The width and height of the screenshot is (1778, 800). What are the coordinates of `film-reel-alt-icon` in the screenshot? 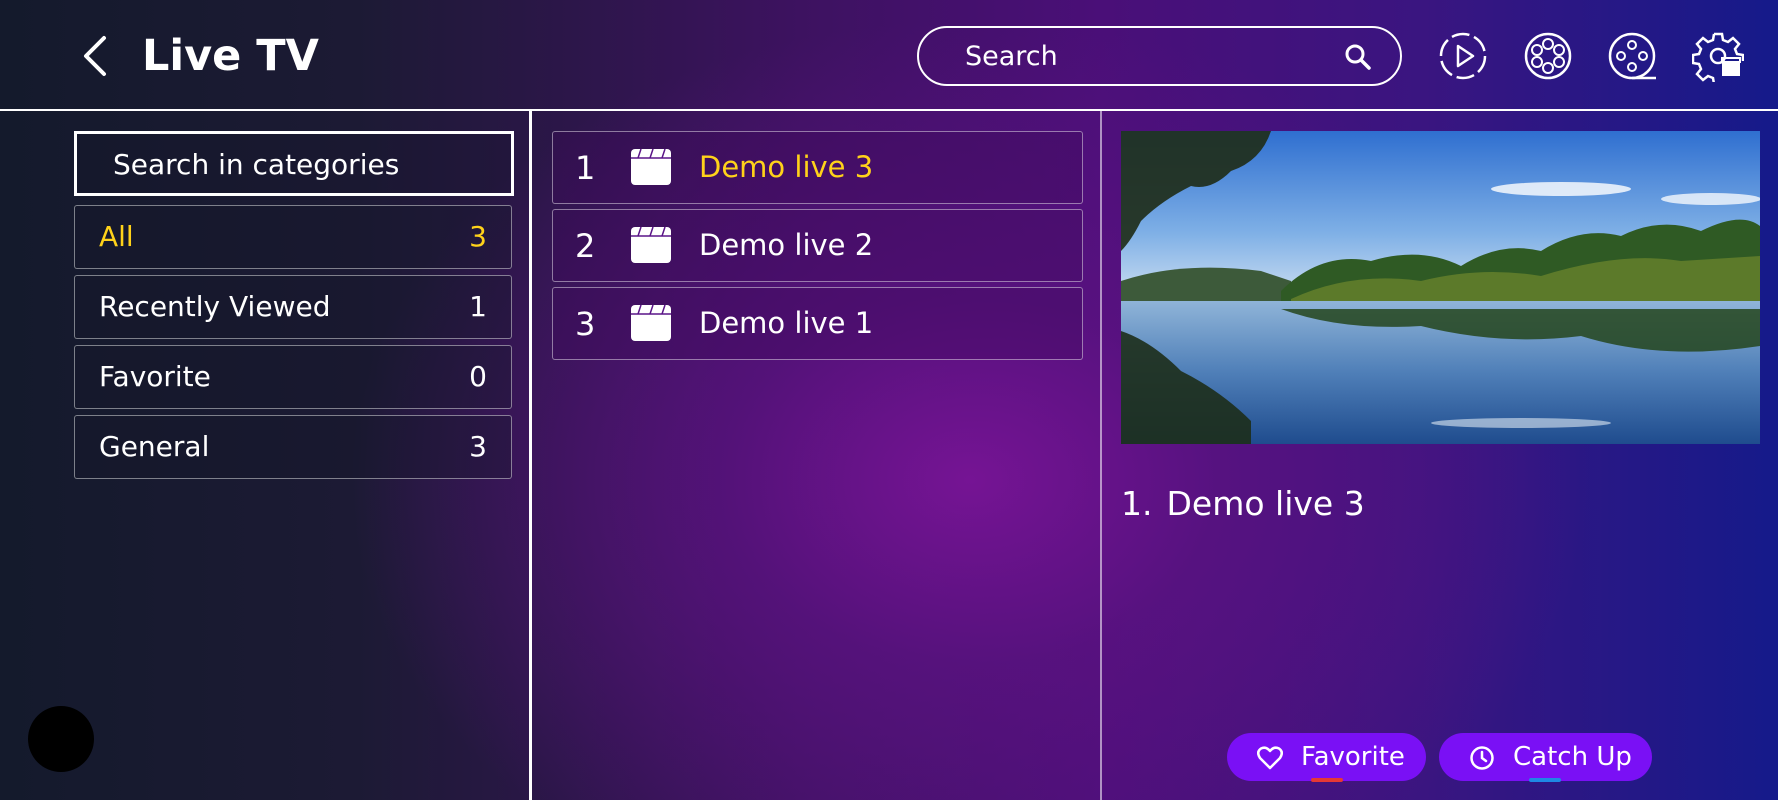 It's located at (1632, 56).